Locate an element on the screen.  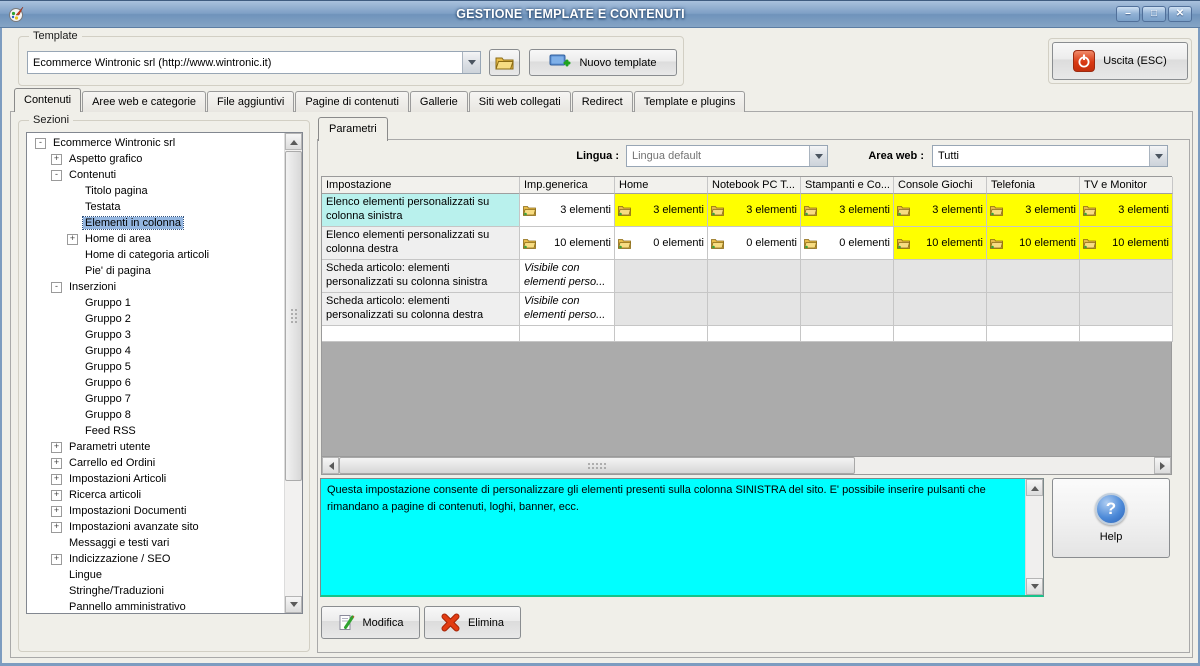
tree-item: Gruppo 2 is located at coordinates (156, 319).